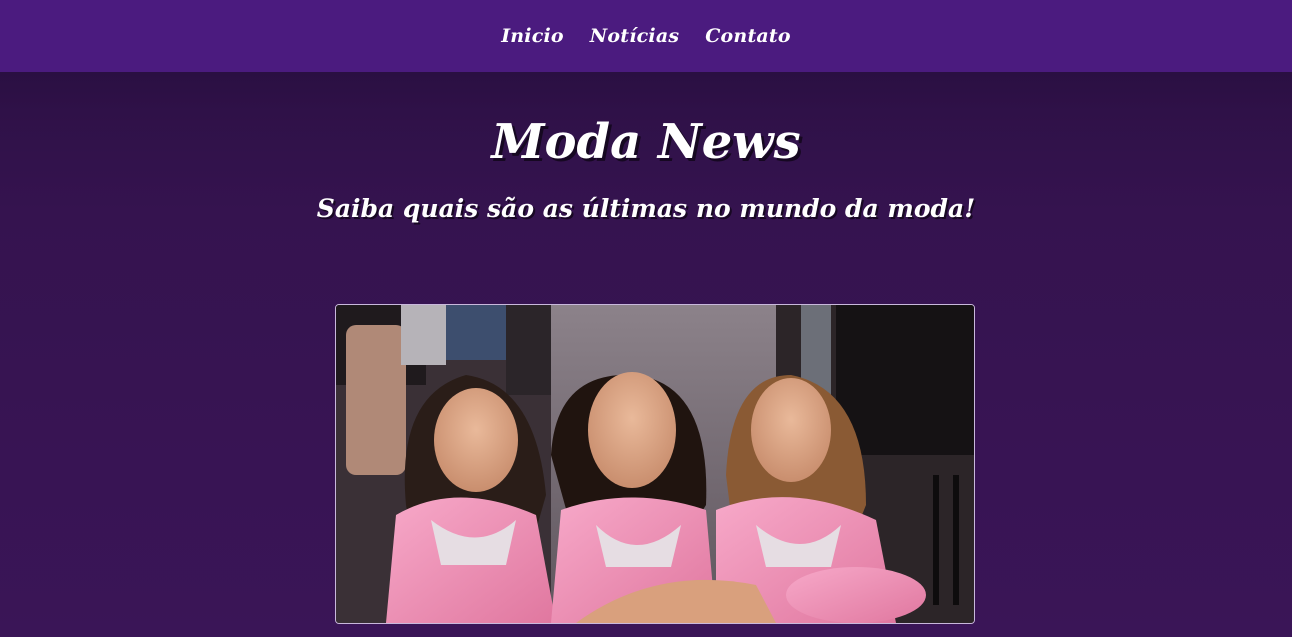  Describe the element at coordinates (634, 36) in the screenshot. I see `nav-link-noticias: Notícias` at that location.